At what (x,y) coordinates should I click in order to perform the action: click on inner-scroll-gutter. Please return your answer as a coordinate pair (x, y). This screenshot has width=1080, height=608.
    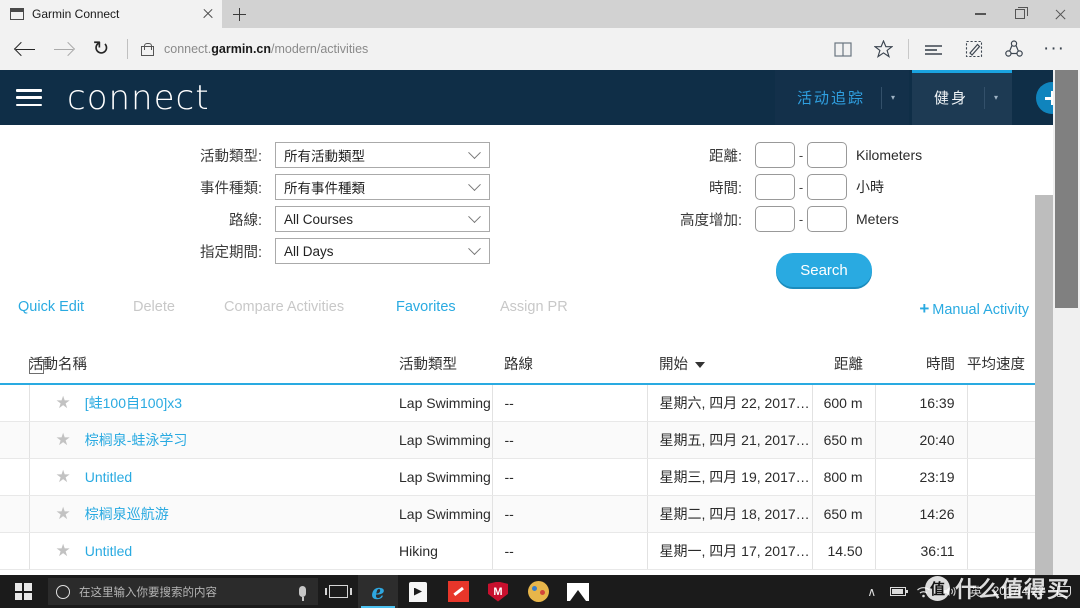
    Looking at the image, I should click on (1044, 385).